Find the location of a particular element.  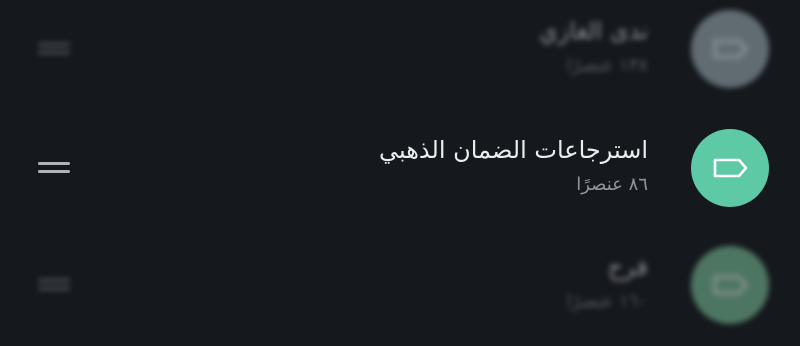

list-item-text: استرجاعات الضمان الذهبي ٨٦ عنصرًا is located at coordinates (438, 166).